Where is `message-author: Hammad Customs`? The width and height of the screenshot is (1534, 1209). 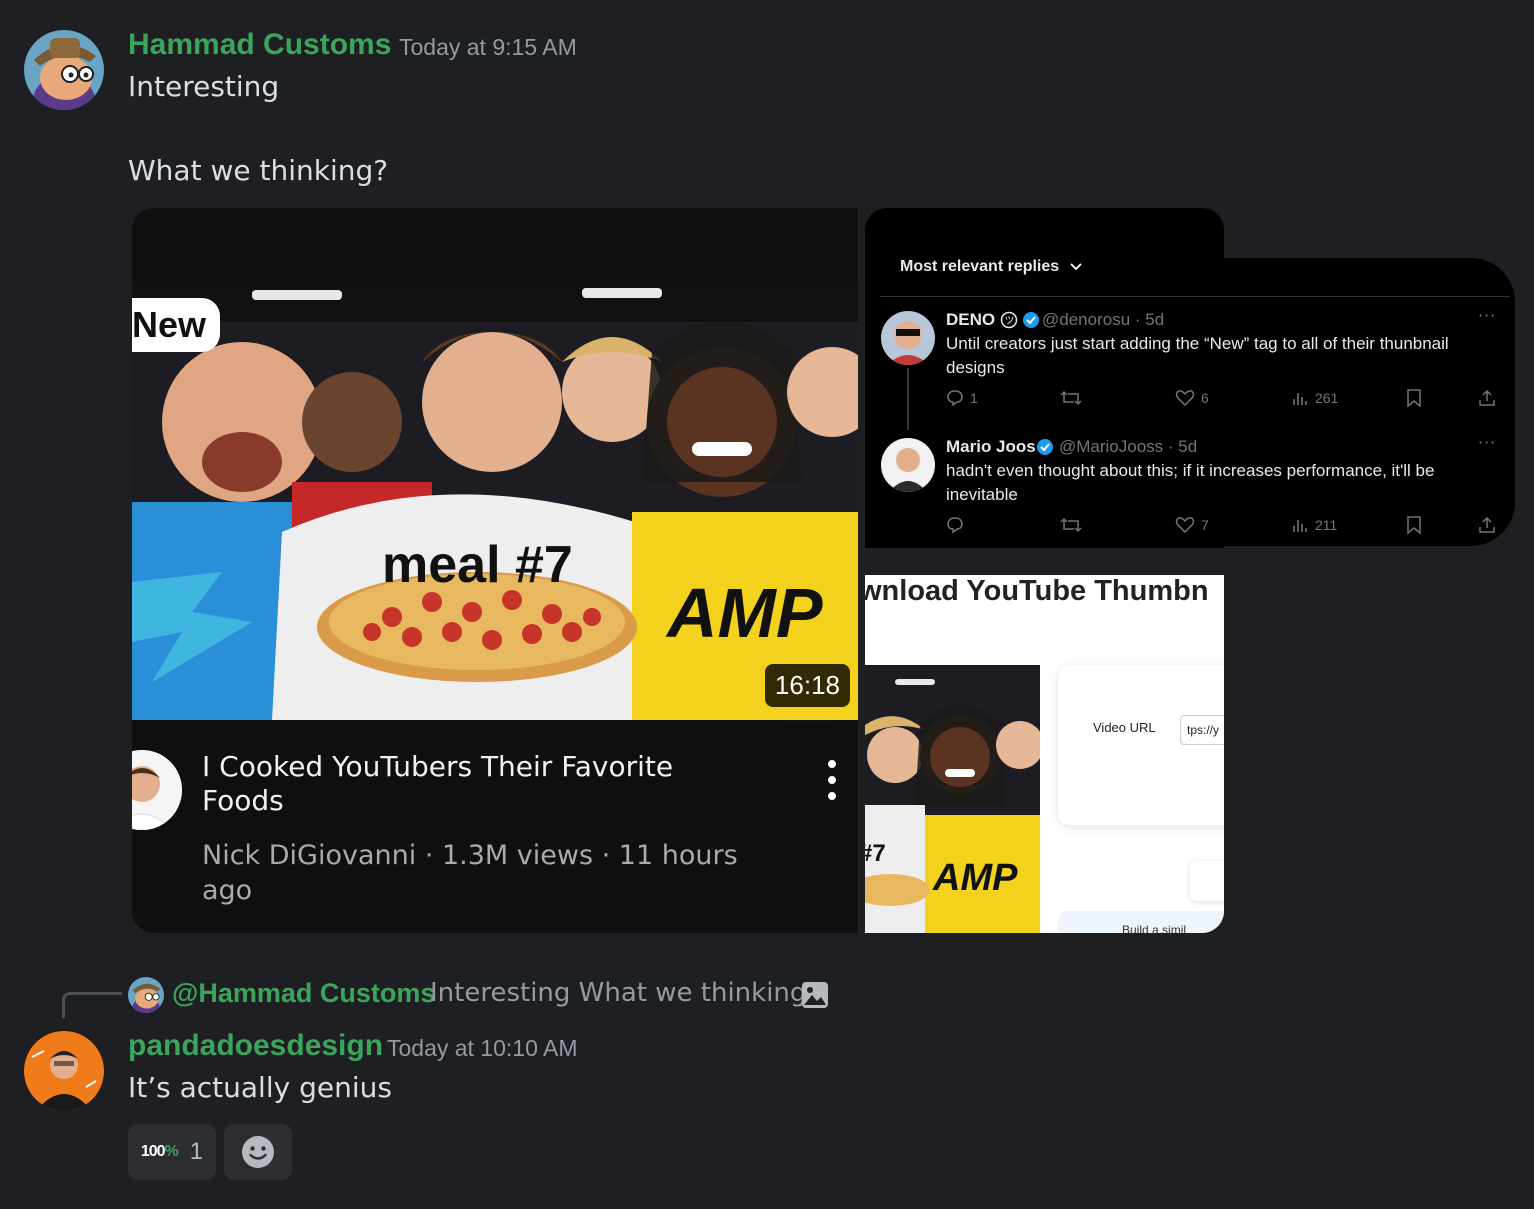 message-author: Hammad Customs is located at coordinates (259, 45).